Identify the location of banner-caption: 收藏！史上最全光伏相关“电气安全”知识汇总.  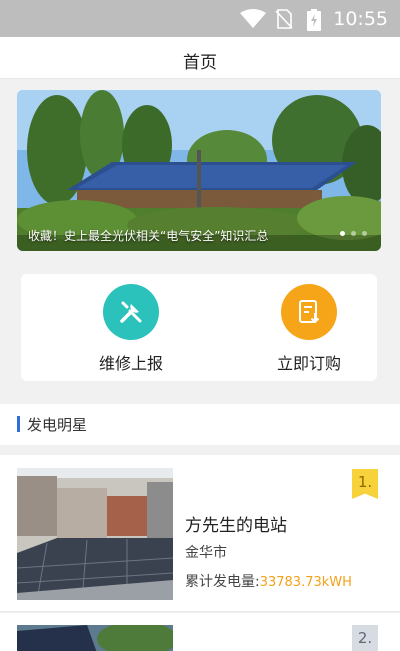
(148, 236).